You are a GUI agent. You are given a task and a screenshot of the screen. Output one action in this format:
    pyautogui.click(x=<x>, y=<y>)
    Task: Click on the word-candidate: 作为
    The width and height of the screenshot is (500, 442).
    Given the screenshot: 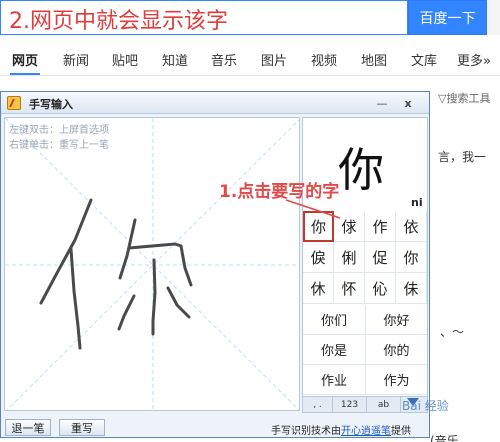 What is the action you would take?
    pyautogui.click(x=396, y=380)
    